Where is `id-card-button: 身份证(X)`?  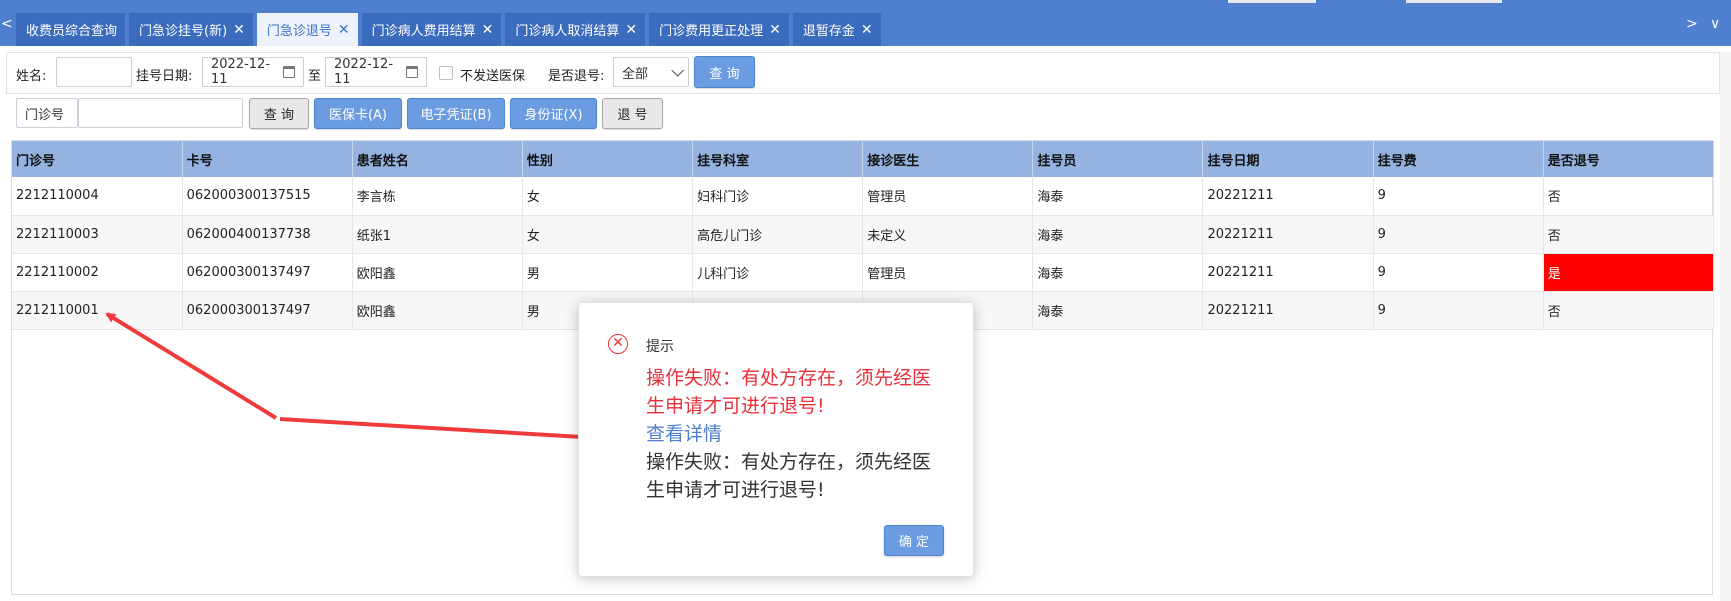
id-card-button: 身份证(X) is located at coordinates (553, 113).